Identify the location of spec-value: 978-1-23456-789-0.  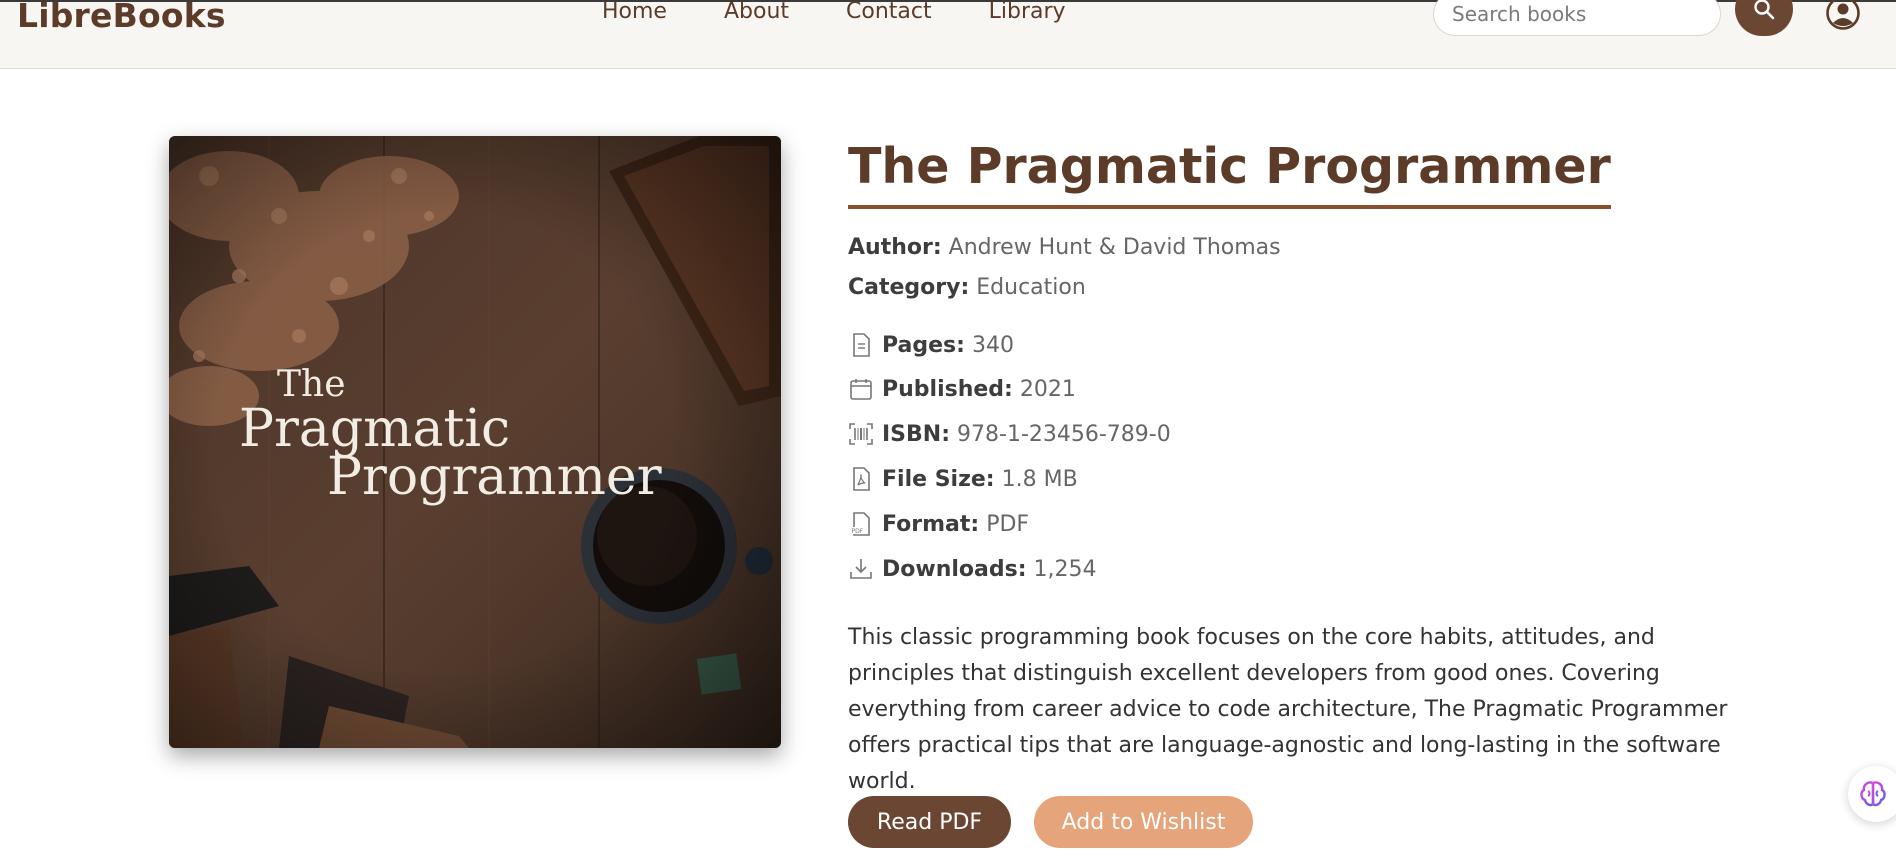
(1064, 434).